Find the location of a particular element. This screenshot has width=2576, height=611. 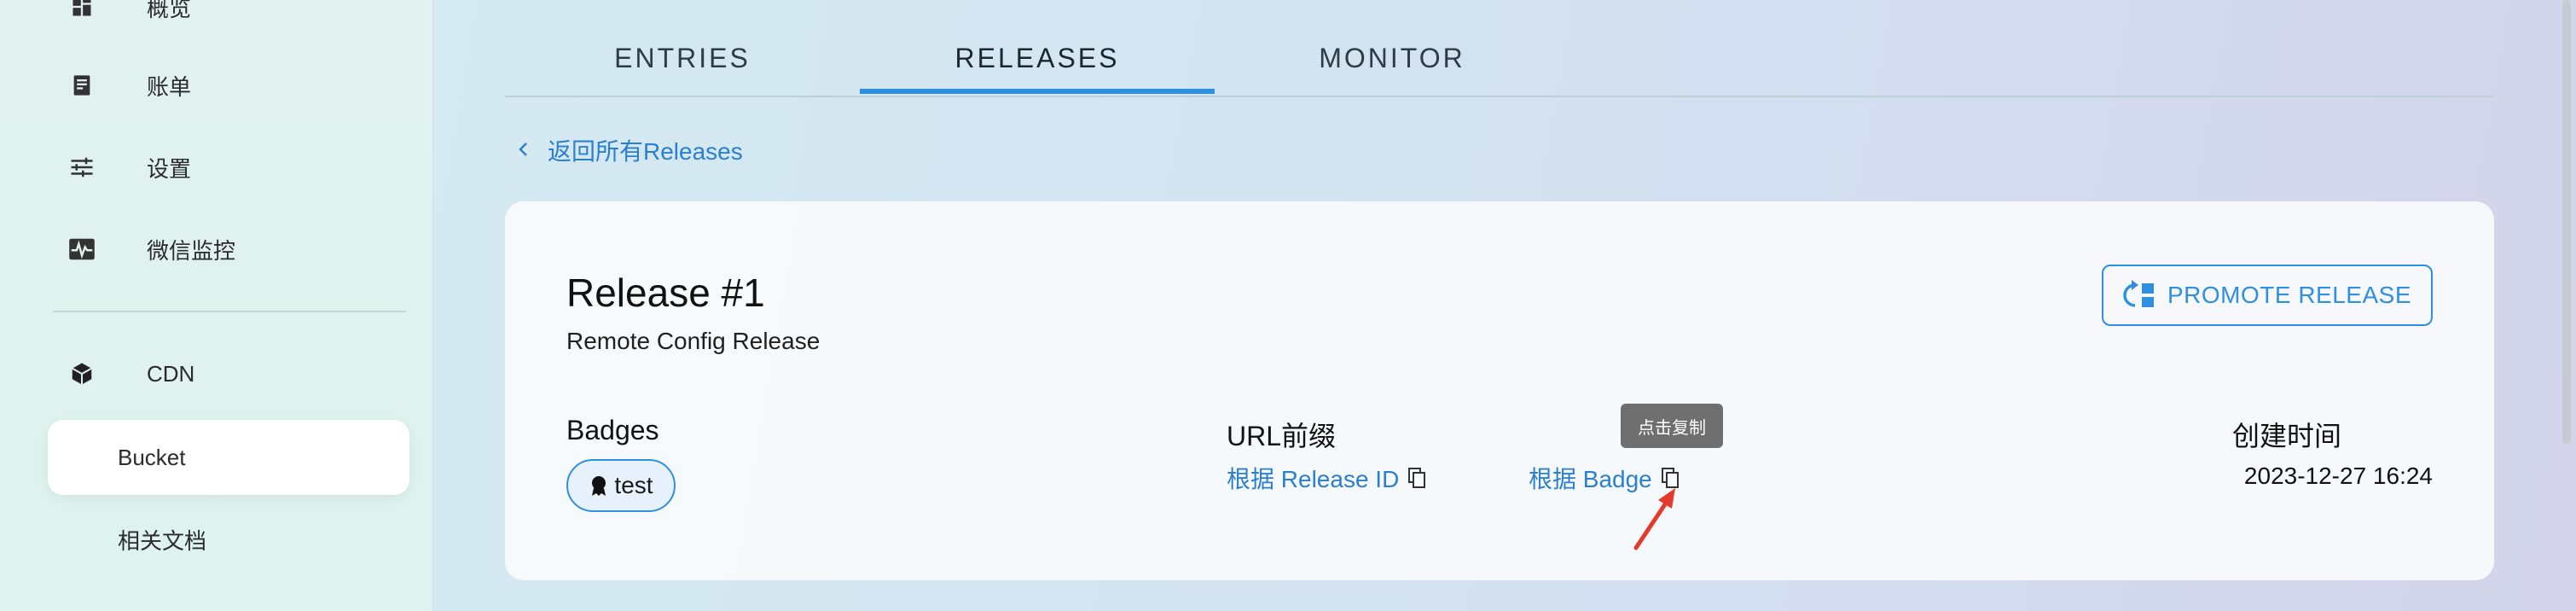

back-link-label: 返回所有Releases is located at coordinates (645, 152).